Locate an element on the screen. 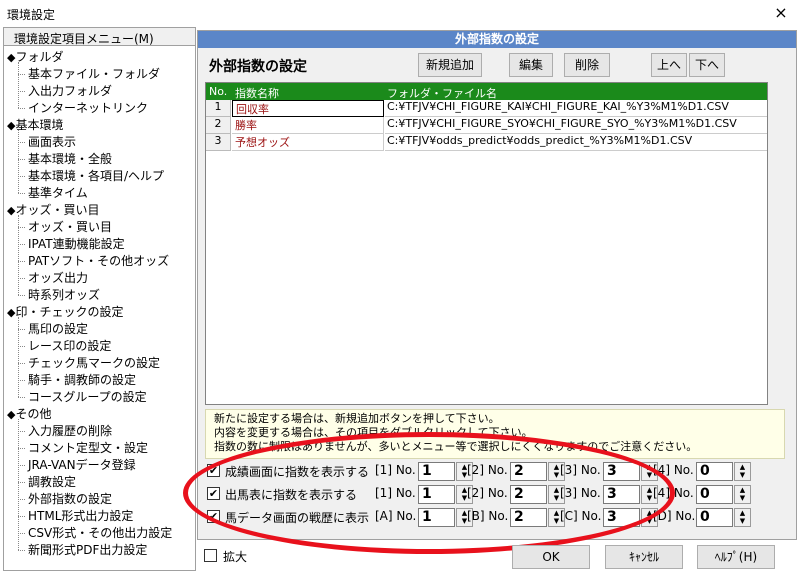 Image resolution: width=800 pixels, height=575 pixels. slot-label: [1] No. is located at coordinates (395, 470).